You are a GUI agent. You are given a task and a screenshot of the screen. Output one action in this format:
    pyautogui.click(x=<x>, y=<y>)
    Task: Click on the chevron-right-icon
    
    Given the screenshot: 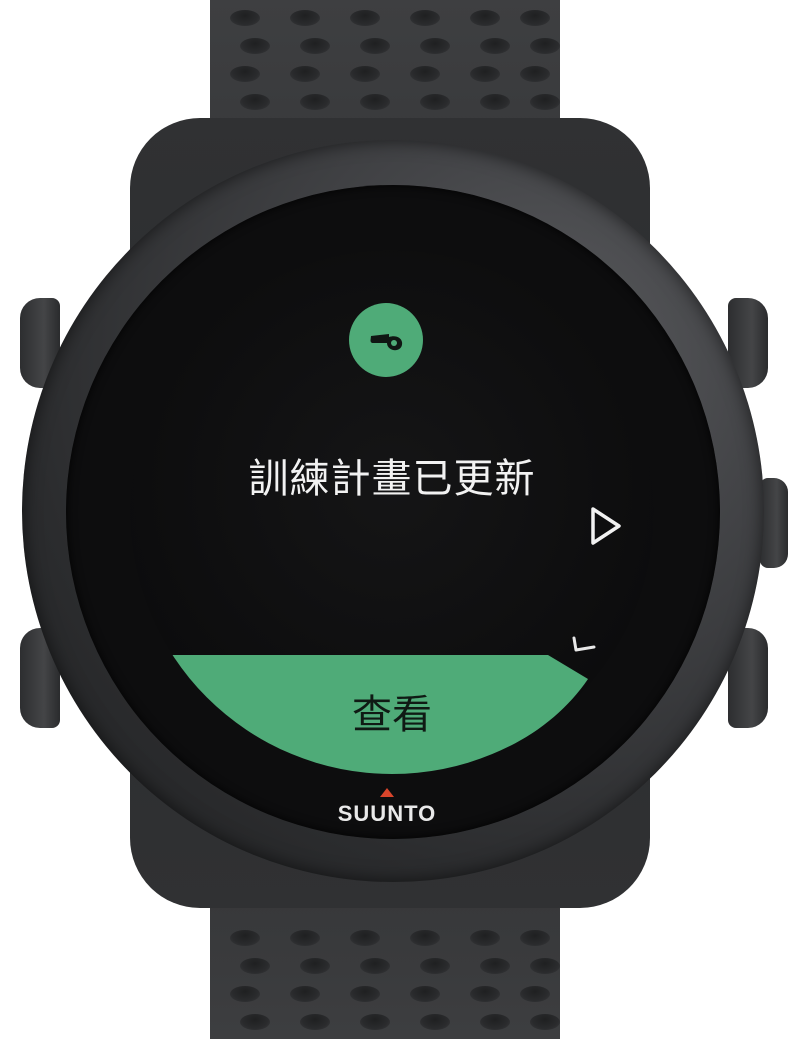 What is the action you would take?
    pyautogui.click(x=606, y=526)
    